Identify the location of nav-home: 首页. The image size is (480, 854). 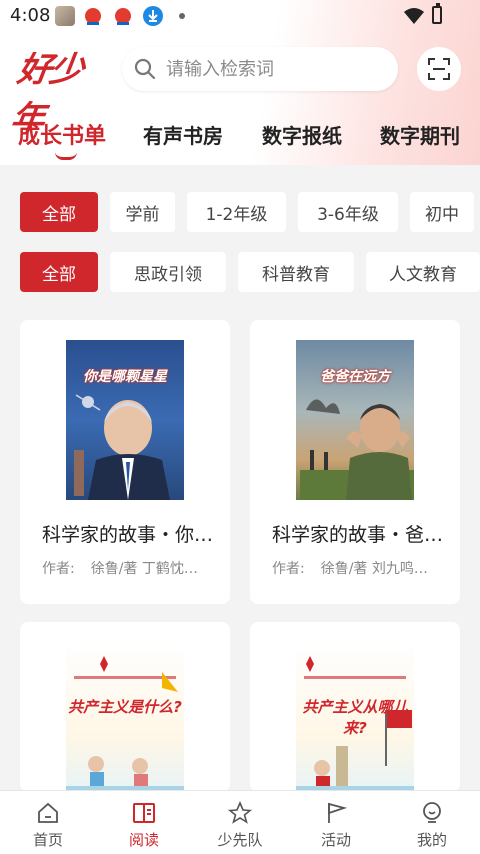
(48, 822).